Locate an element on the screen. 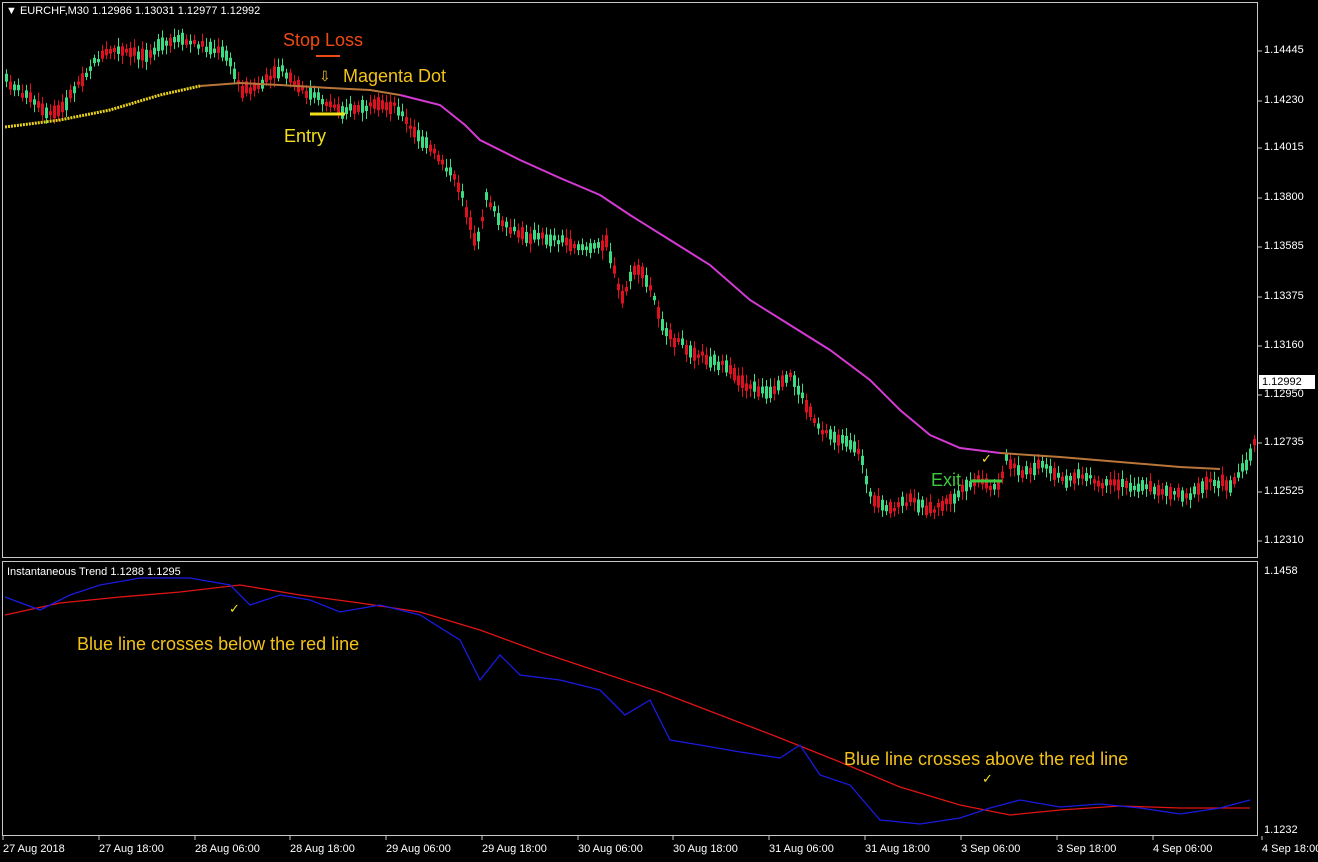 The width and height of the screenshot is (1318, 862). entry-label: Entry is located at coordinates (305, 136).